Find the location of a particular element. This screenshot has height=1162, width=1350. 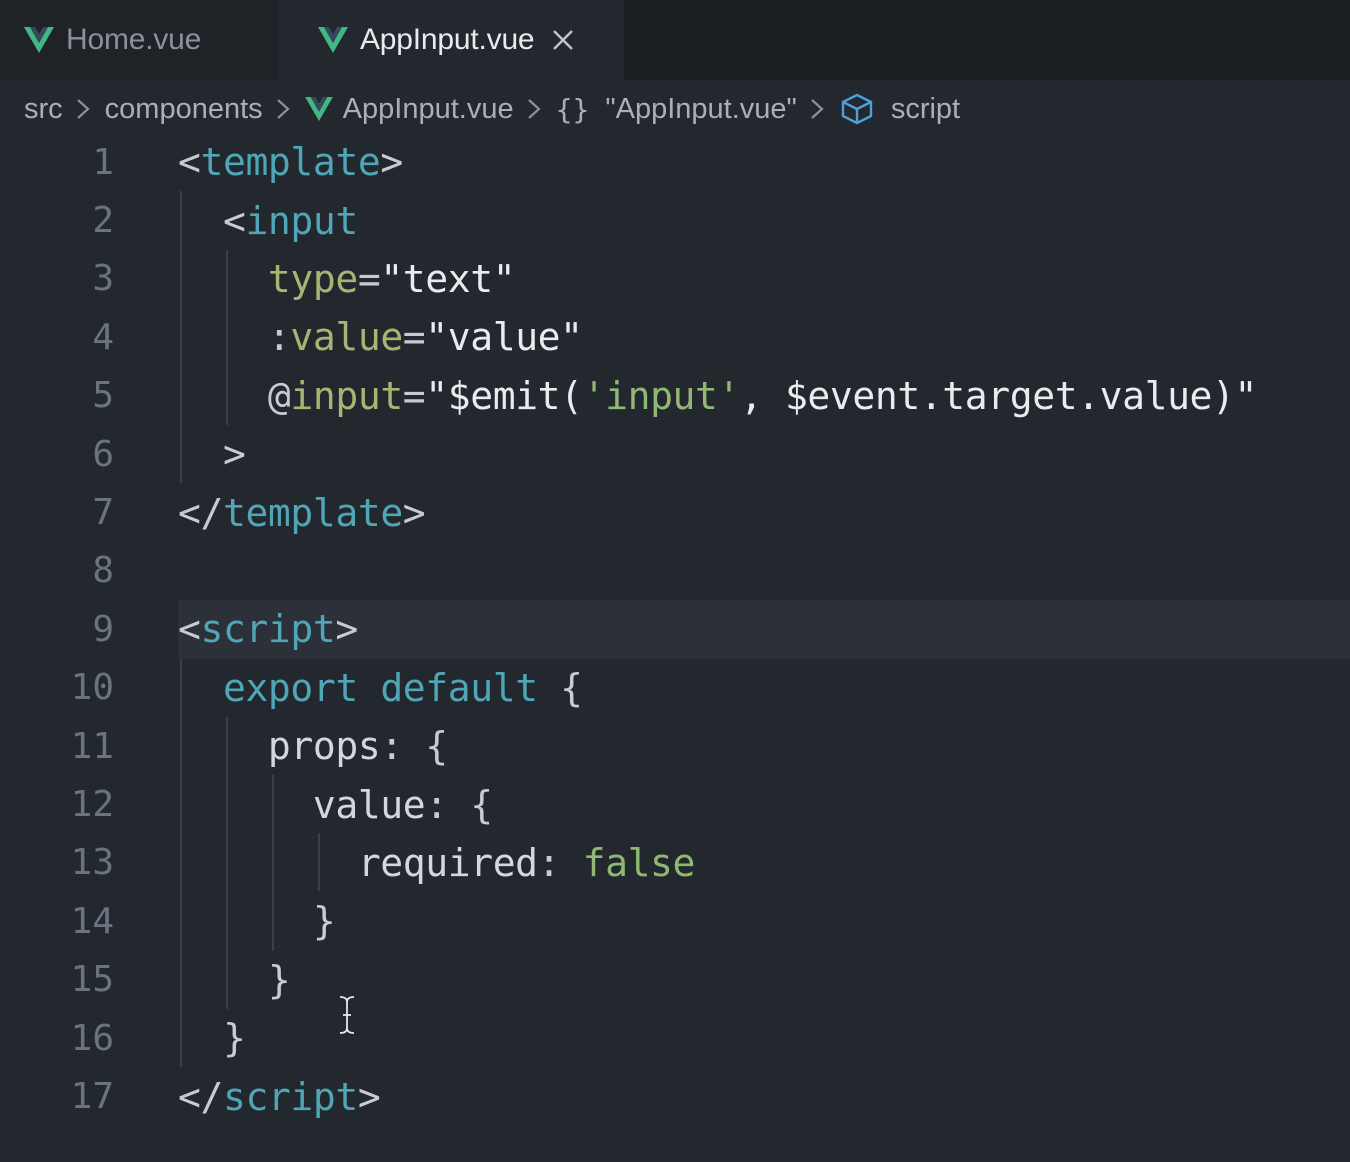

code-line: 17 </script> is located at coordinates (675, 1096).